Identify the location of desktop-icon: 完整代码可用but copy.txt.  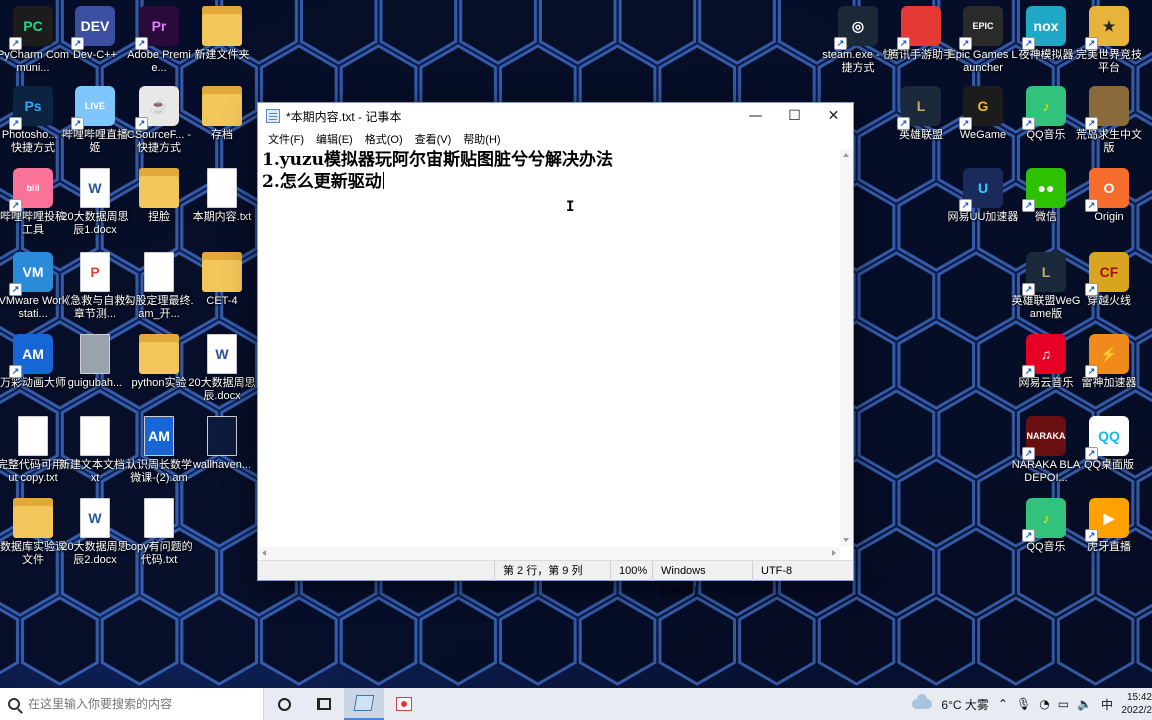
(34, 450).